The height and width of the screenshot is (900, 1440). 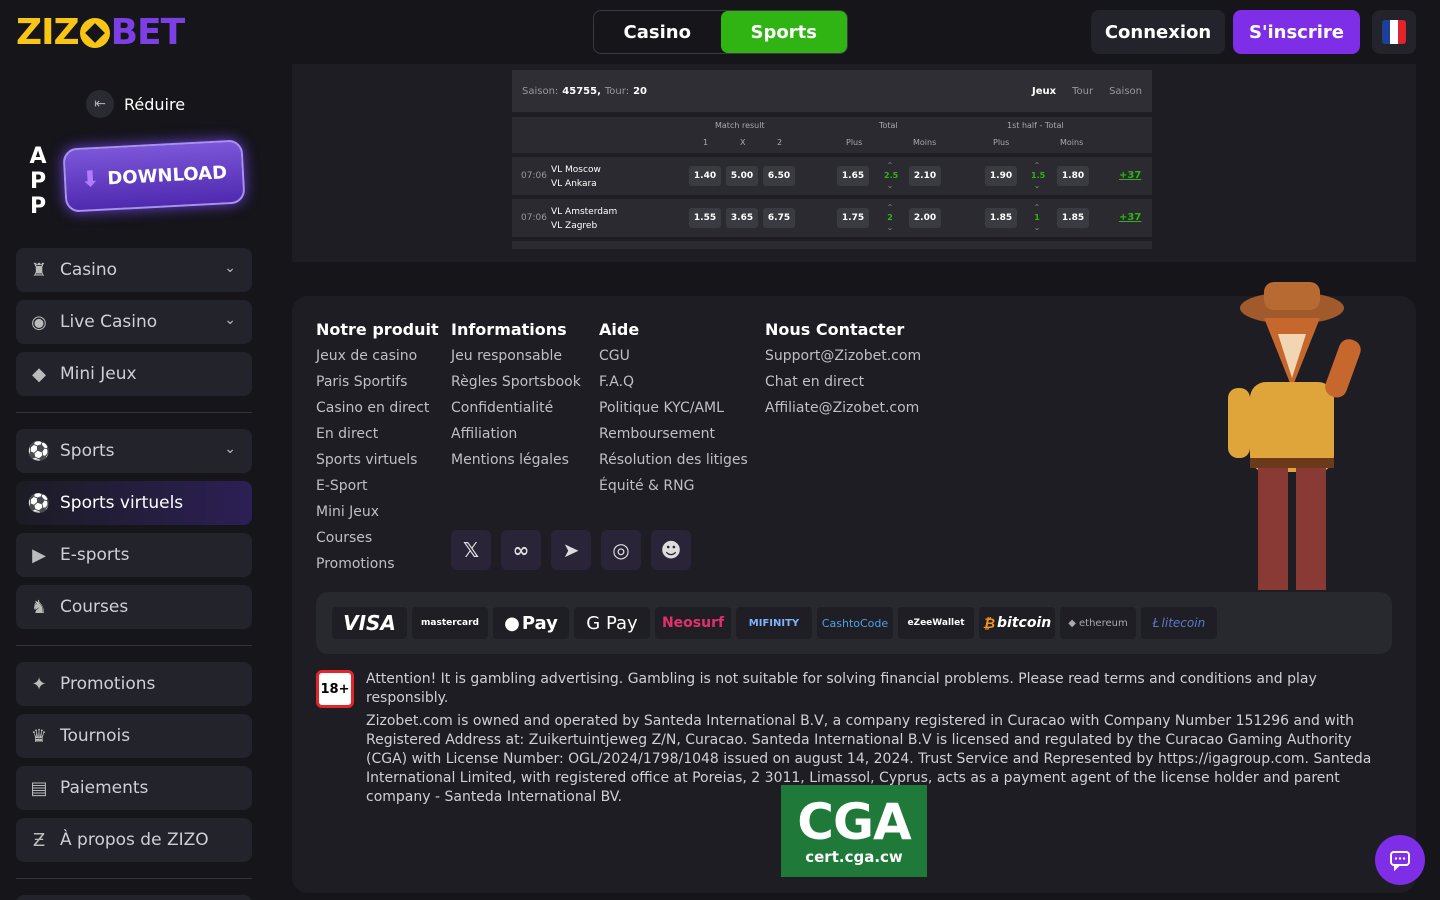 I want to click on tab-sports: Sports, so click(x=783, y=32).